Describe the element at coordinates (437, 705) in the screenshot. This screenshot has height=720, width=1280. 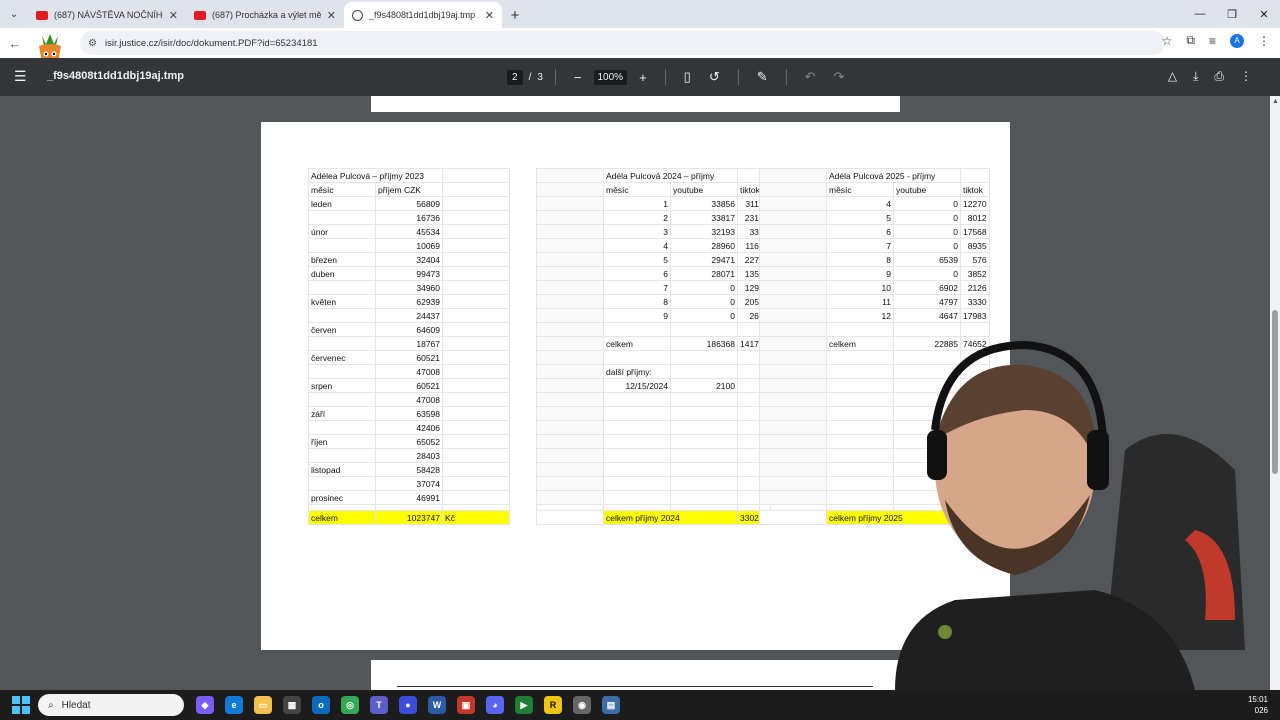
I see `word-icon: W` at that location.